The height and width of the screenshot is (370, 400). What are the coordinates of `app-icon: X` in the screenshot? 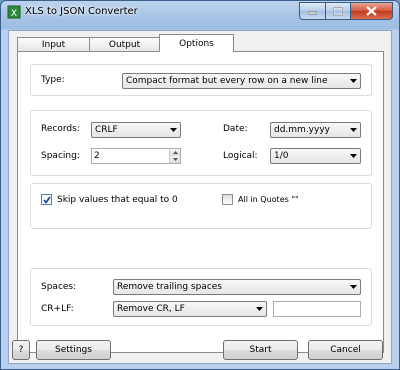 It's located at (14, 12).